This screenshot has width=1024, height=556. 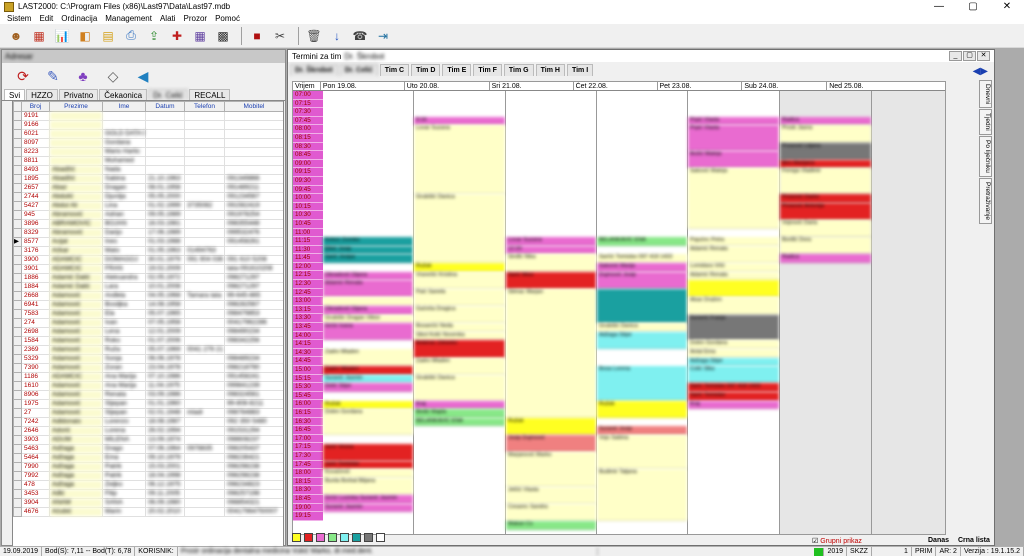 What do you see at coordinates (886, 86) in the screenshot?
I see `day-header: Ned 25.08.` at bounding box center [886, 86].